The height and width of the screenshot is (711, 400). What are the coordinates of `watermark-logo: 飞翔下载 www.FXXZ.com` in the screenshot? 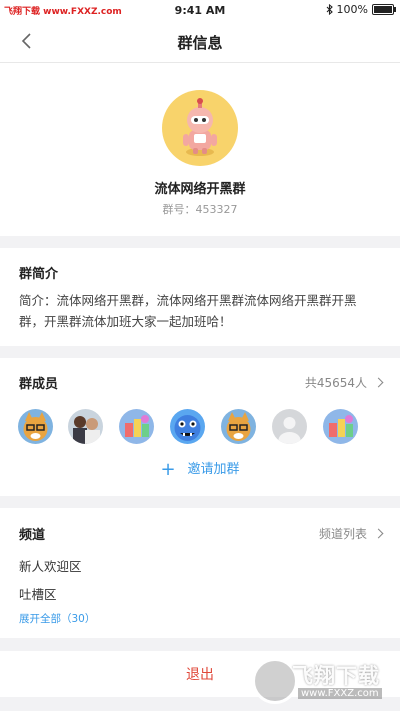 It's located at (322, 681).